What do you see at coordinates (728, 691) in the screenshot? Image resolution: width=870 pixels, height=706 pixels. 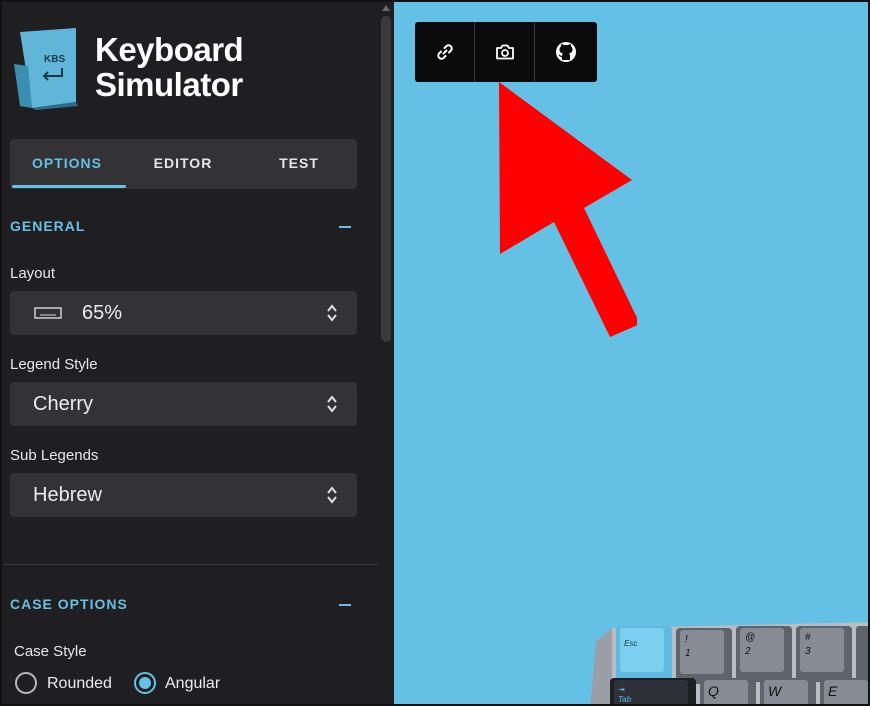 I see `key-q: Q` at bounding box center [728, 691].